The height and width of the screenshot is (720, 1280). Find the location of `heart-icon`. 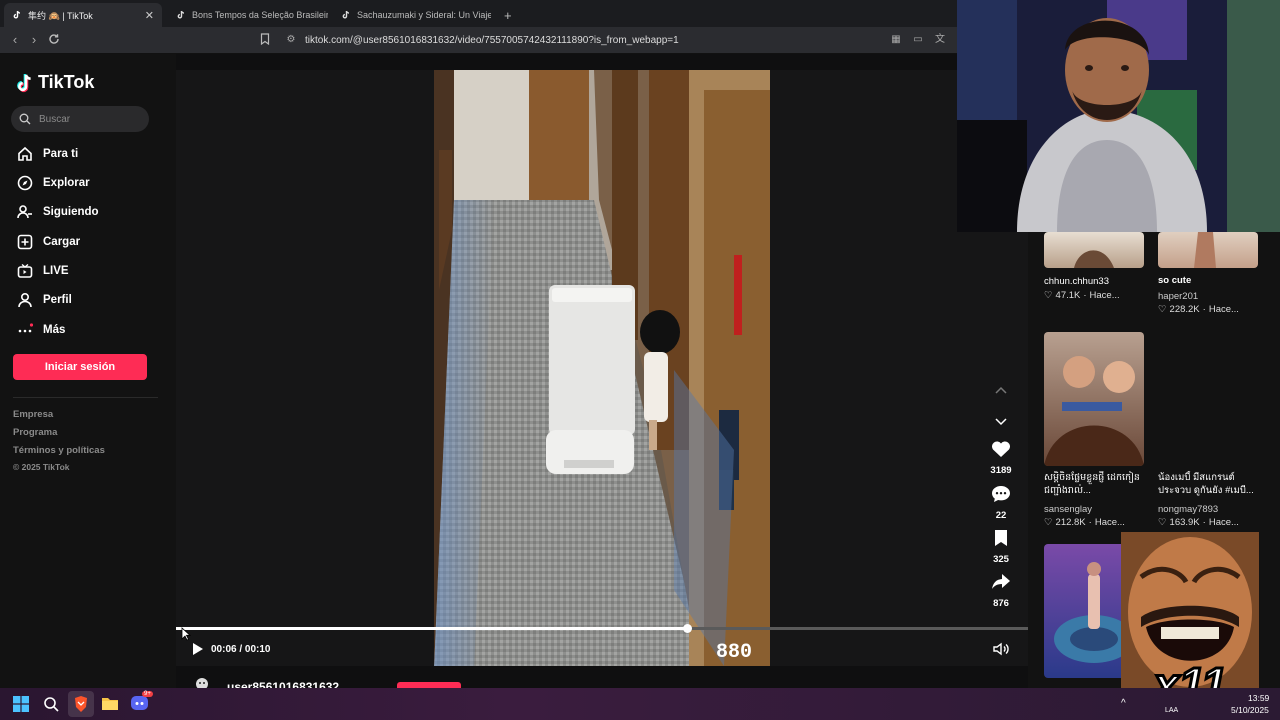

heart-icon is located at coordinates (1001, 449).